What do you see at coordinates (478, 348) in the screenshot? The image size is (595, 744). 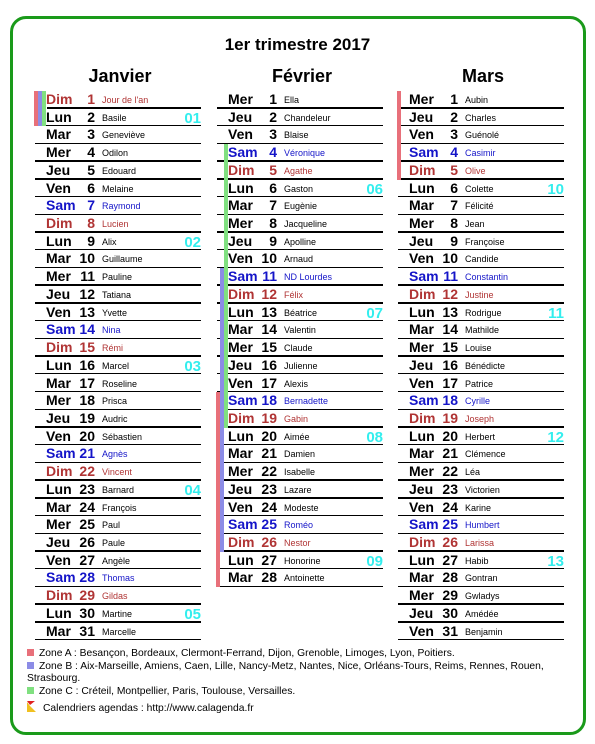 I see `saint-name: Louise` at bounding box center [478, 348].